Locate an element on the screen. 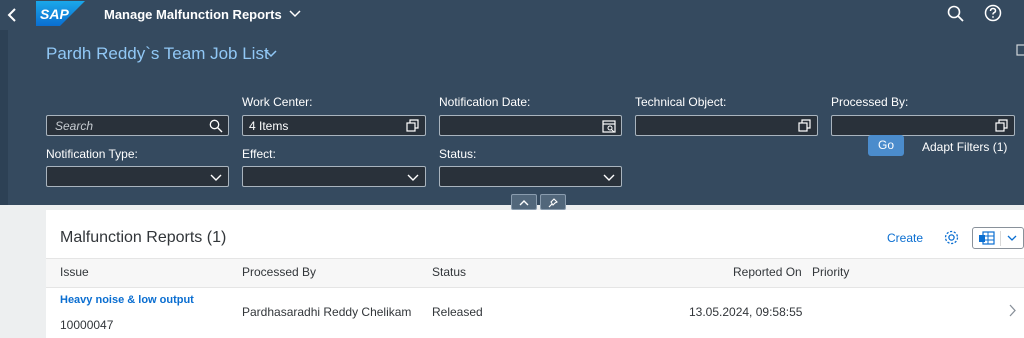 This screenshot has width=1024, height=338. gear-icon is located at coordinates (951, 237).